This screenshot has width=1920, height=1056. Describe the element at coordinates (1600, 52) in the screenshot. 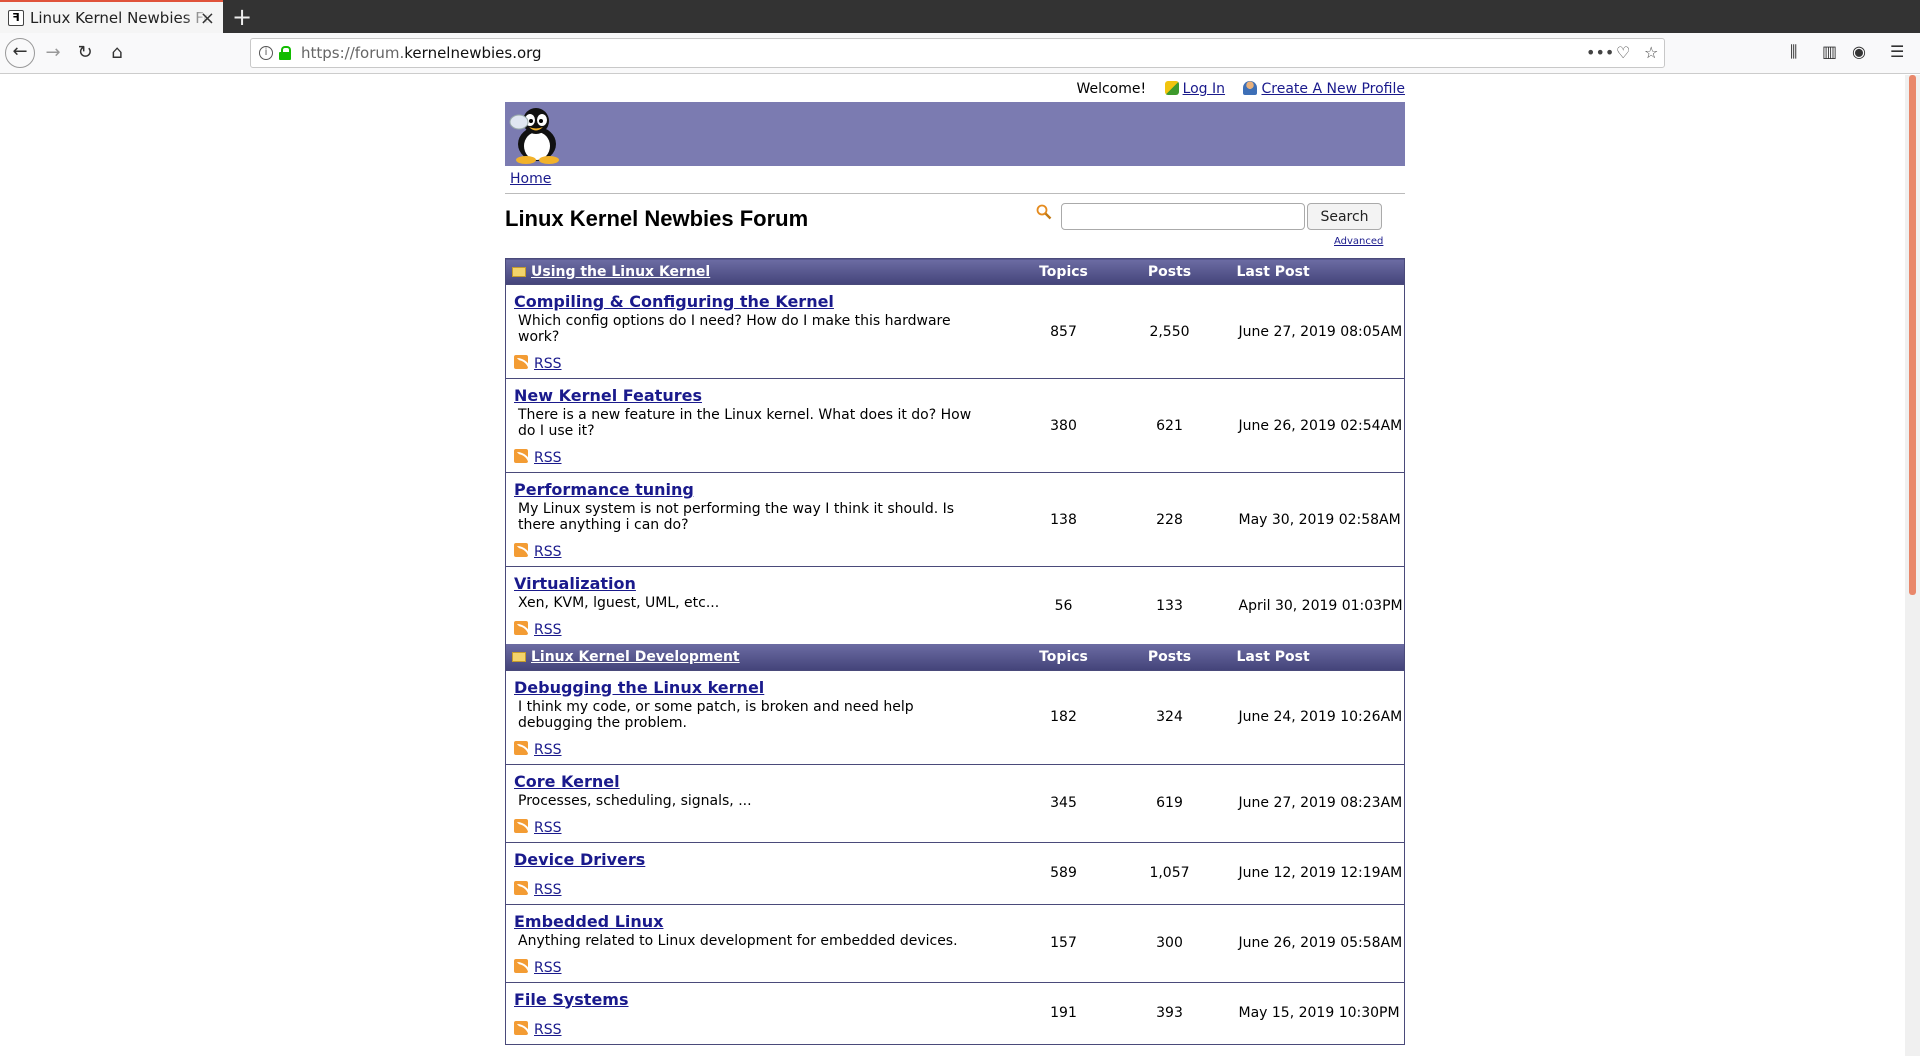

I see `page-actions-icon: •••` at that location.